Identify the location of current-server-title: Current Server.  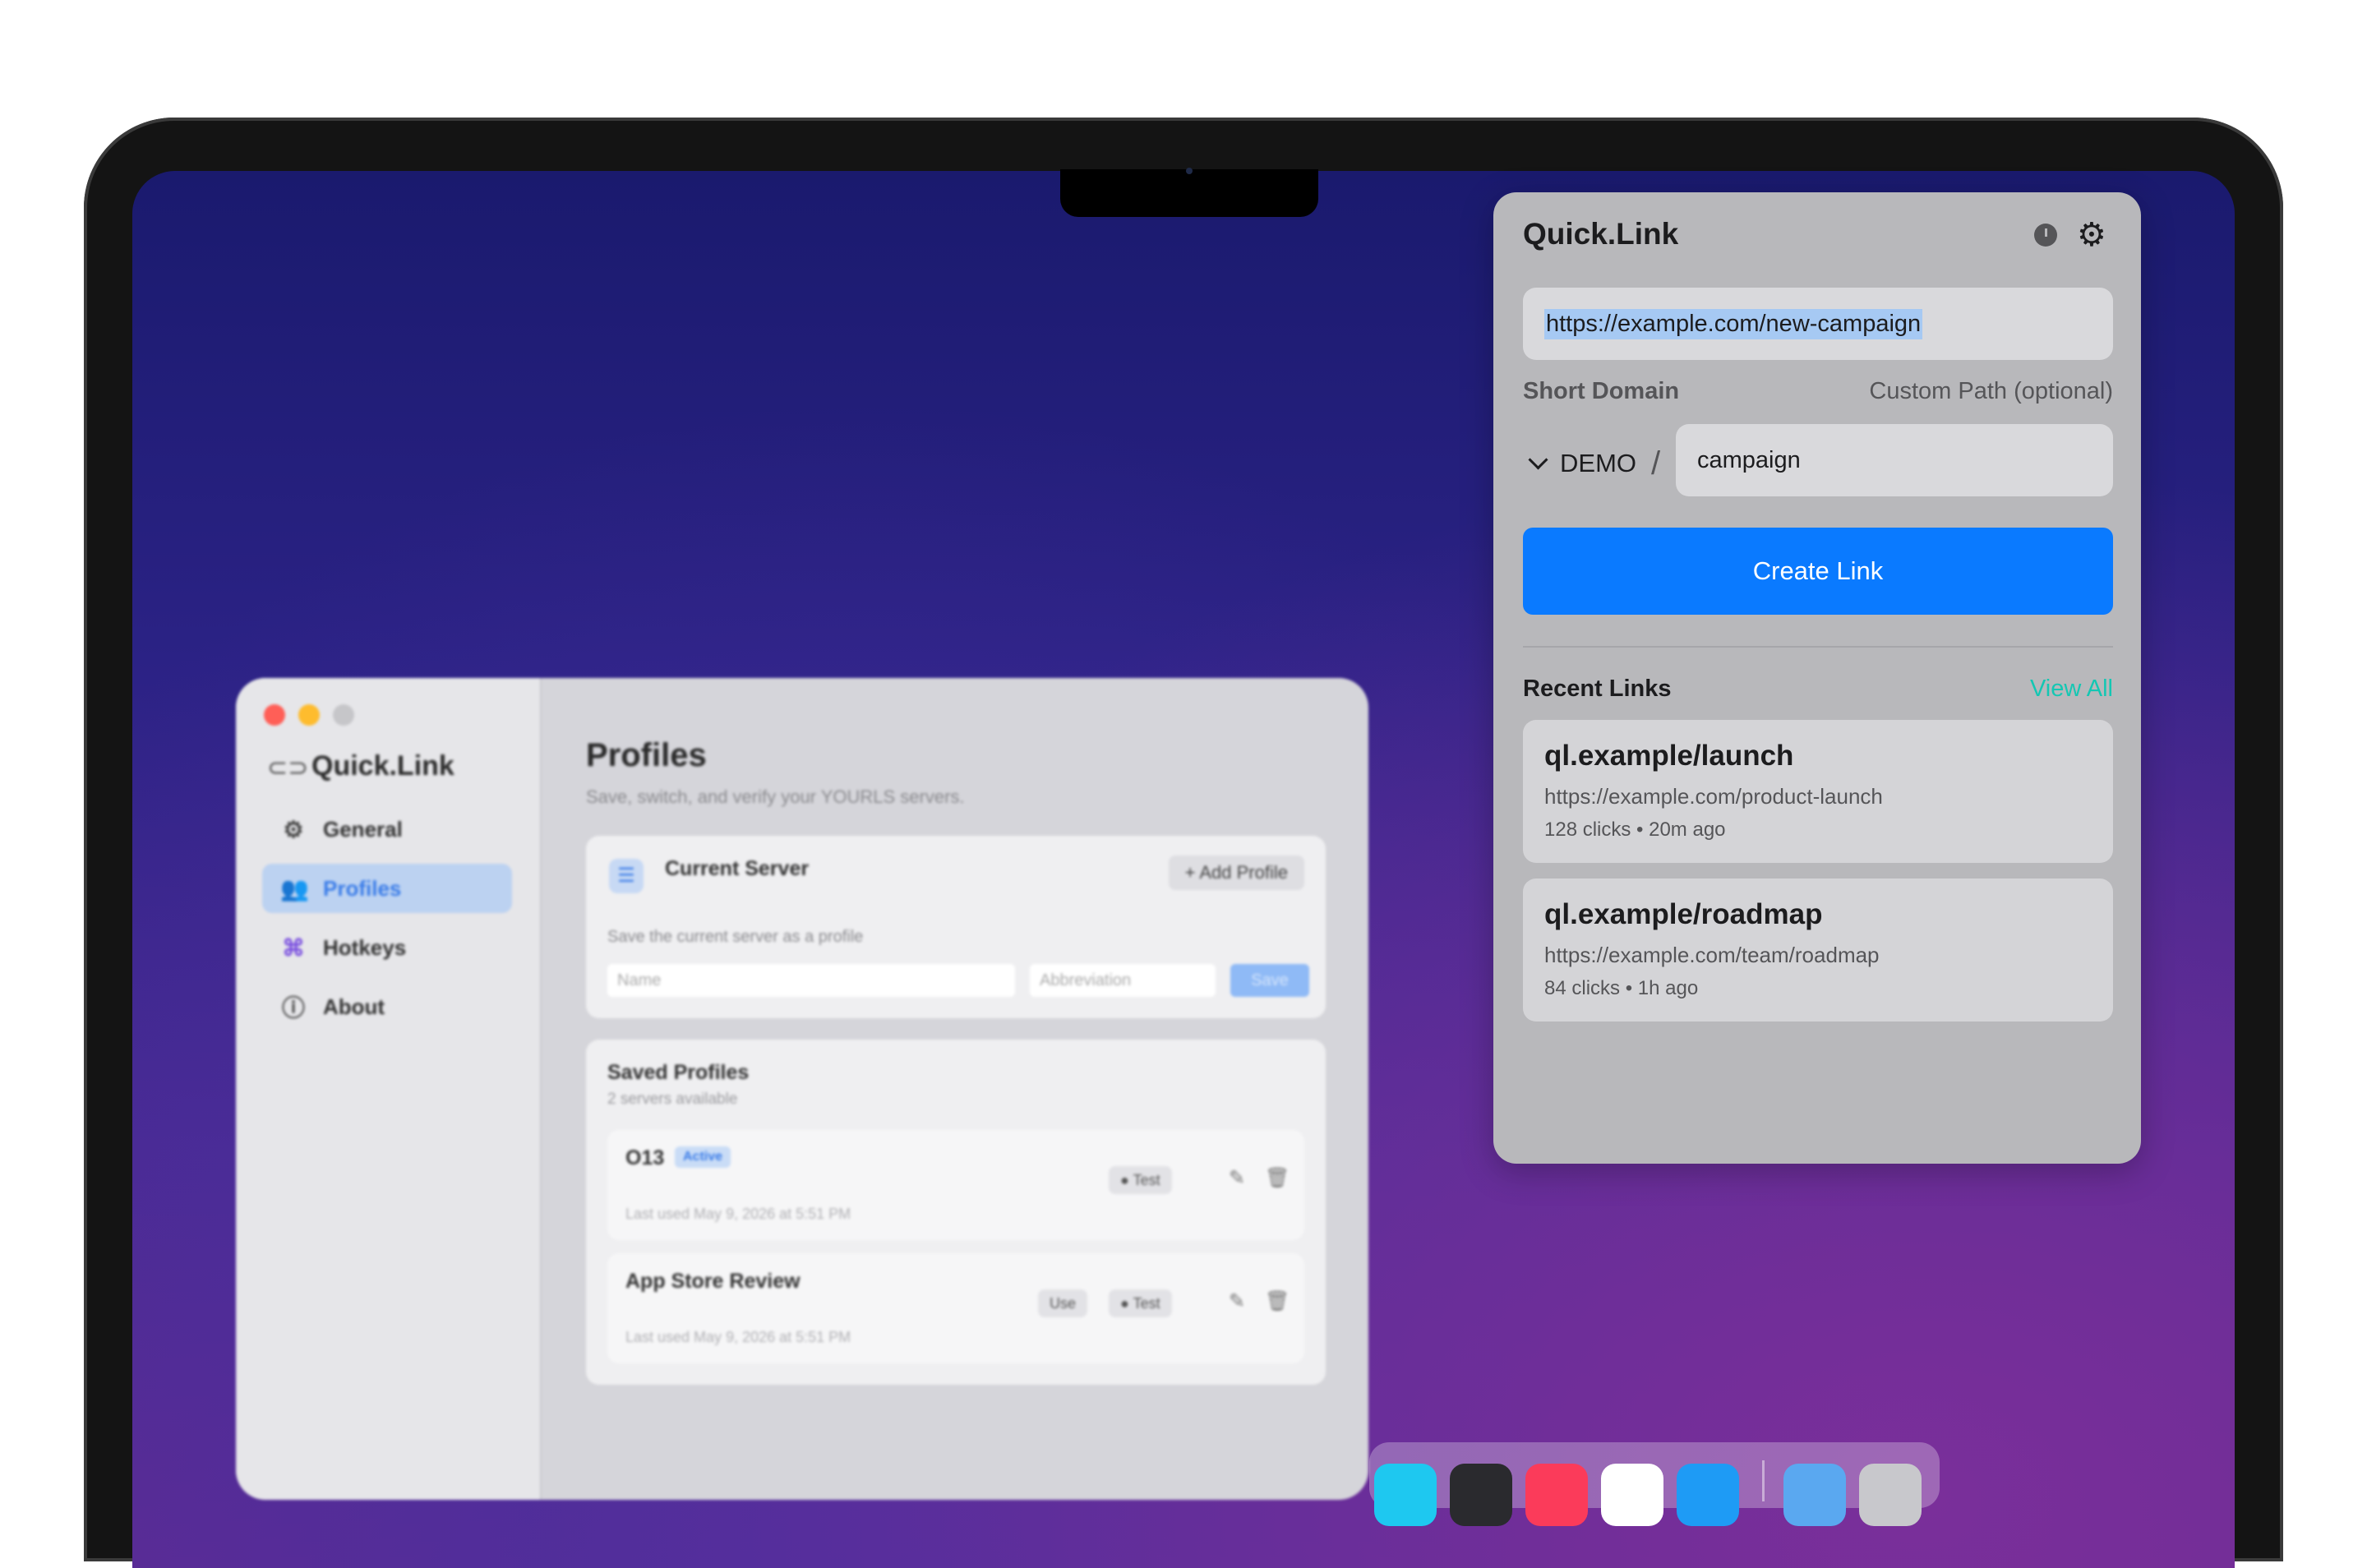
(737, 868).